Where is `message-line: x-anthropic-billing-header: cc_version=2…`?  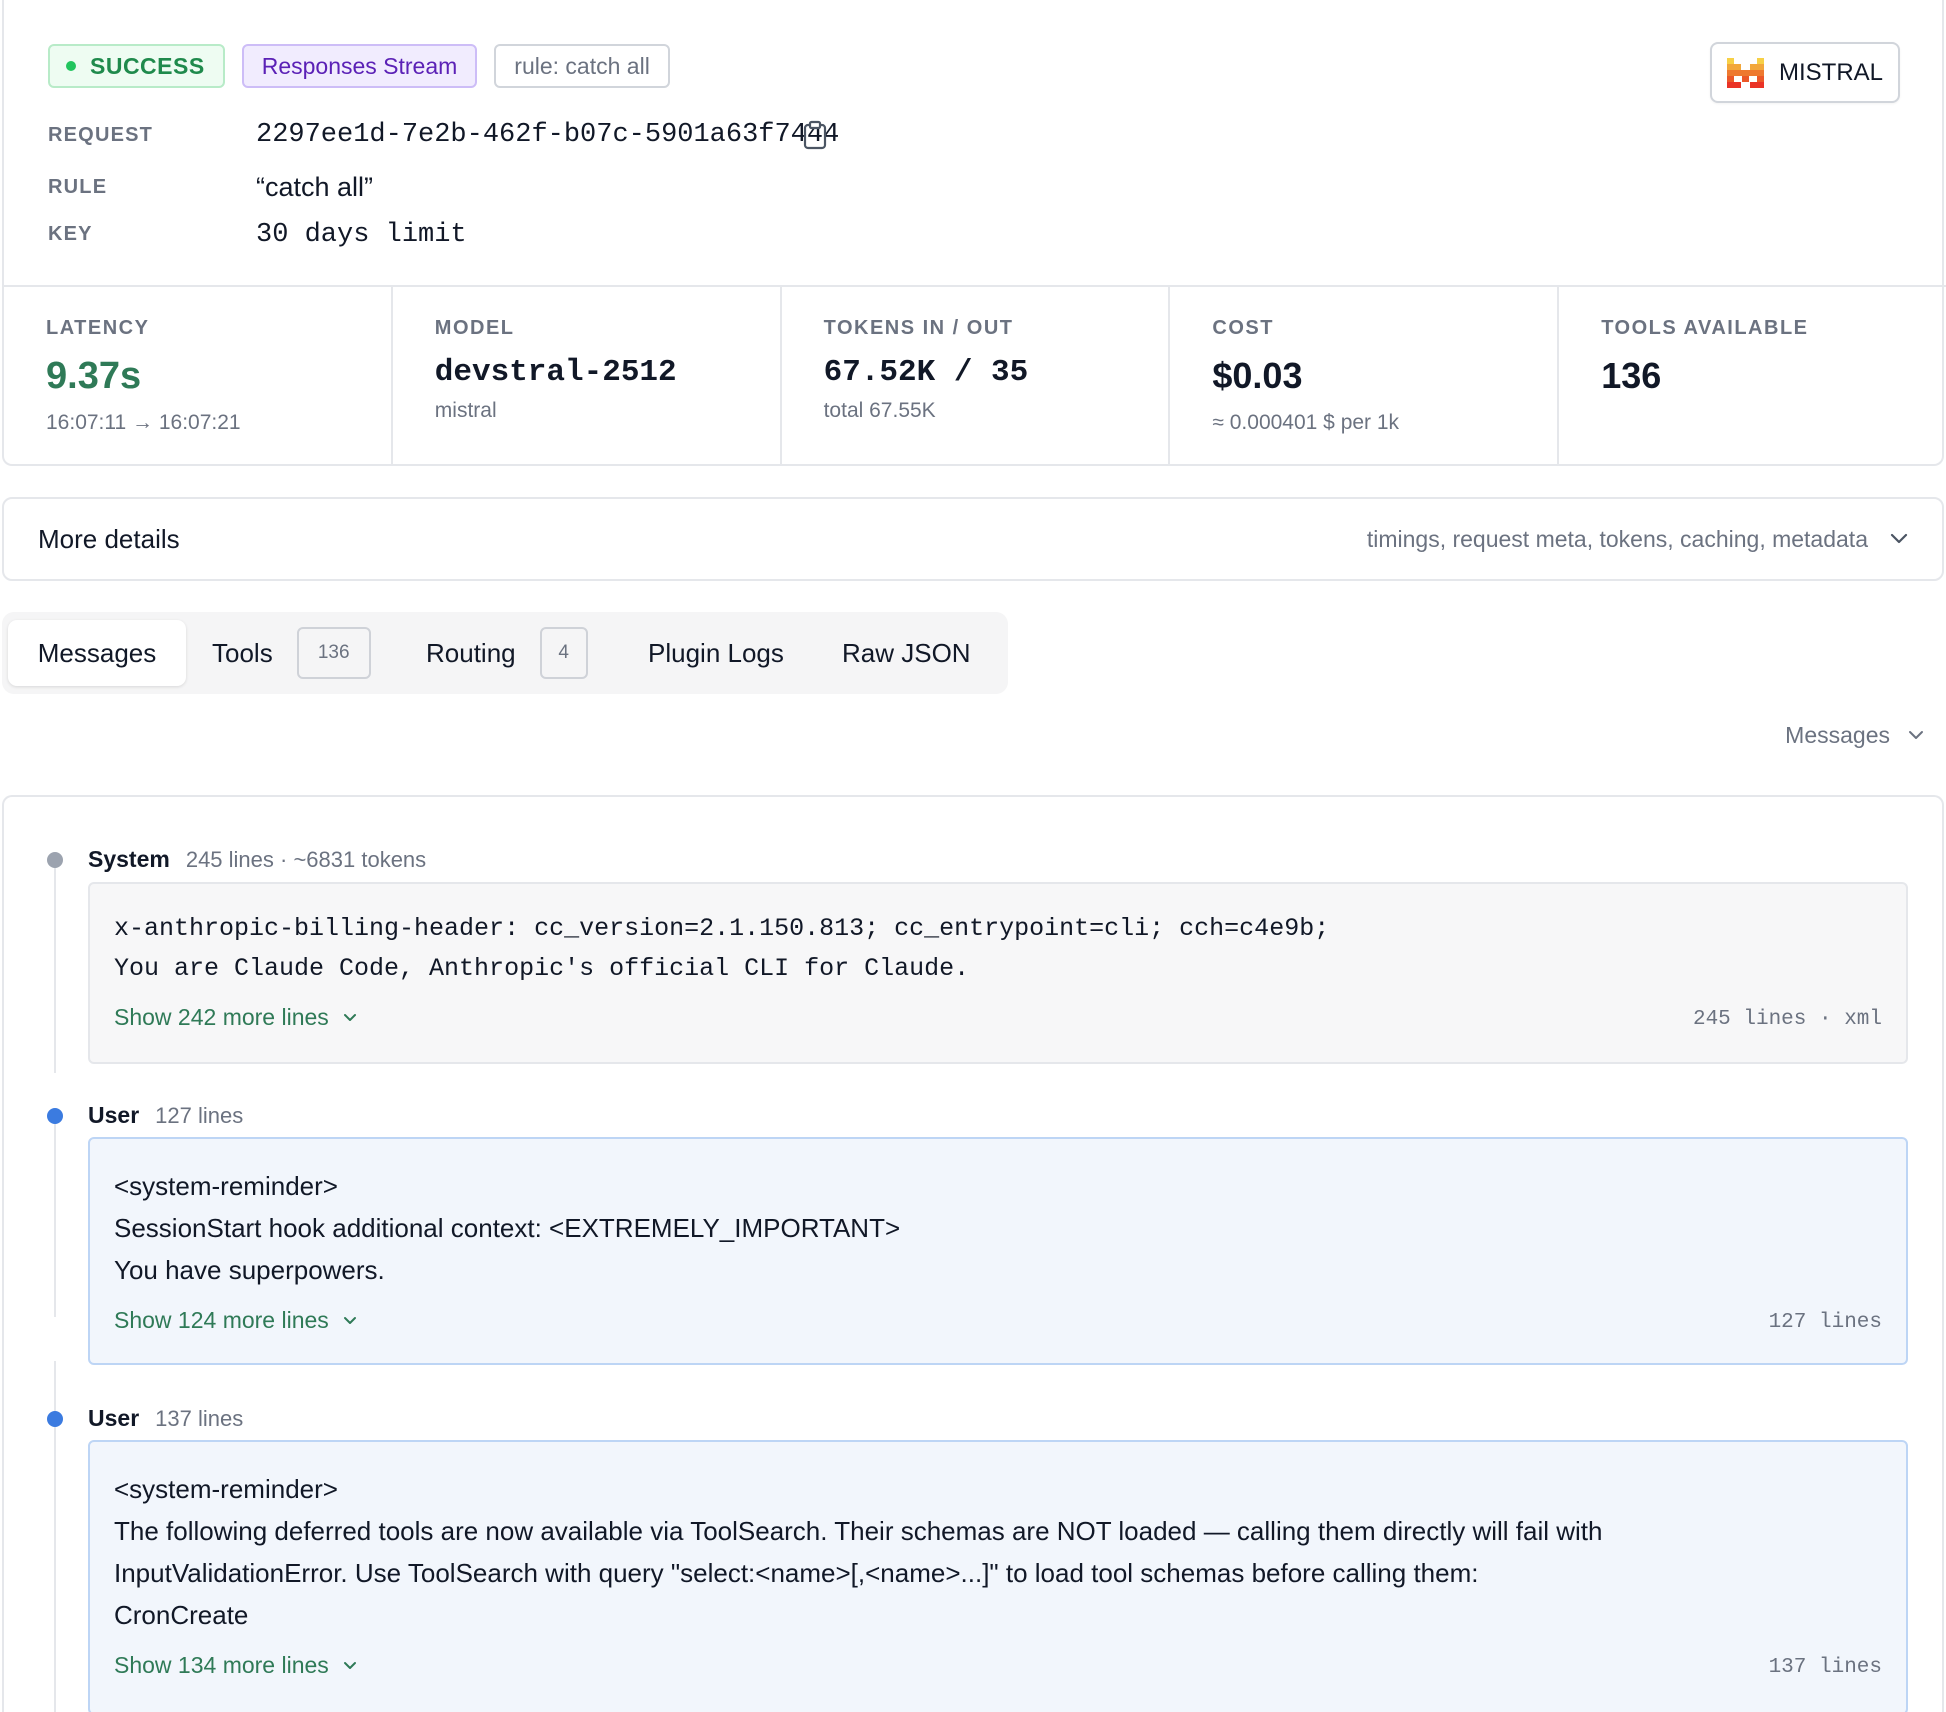
message-line: x-anthropic-billing-header: cc_version=2… is located at coordinates (722, 928).